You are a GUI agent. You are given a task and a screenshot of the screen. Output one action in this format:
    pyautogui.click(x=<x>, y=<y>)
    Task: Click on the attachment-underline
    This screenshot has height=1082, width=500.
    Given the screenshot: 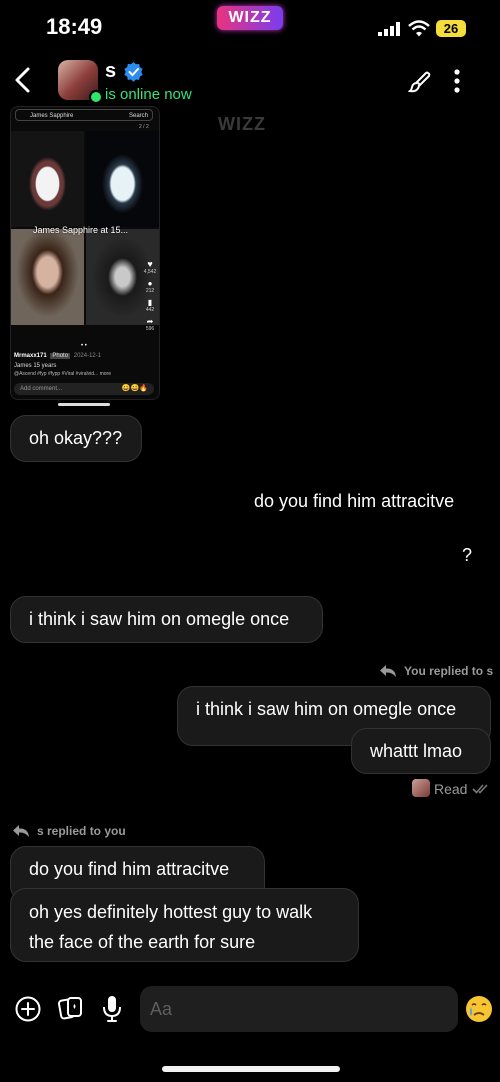 What is the action you would take?
    pyautogui.click(x=84, y=404)
    